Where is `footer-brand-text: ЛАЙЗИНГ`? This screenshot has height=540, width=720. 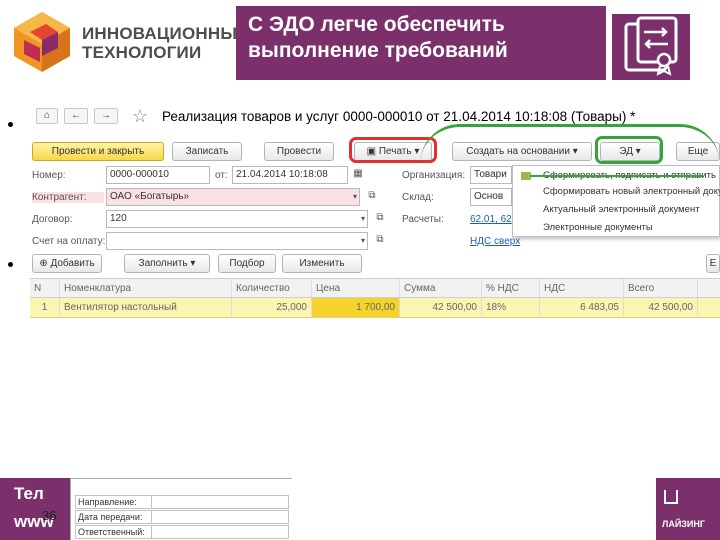 footer-brand-text: ЛАЙЗИНГ is located at coordinates (683, 524).